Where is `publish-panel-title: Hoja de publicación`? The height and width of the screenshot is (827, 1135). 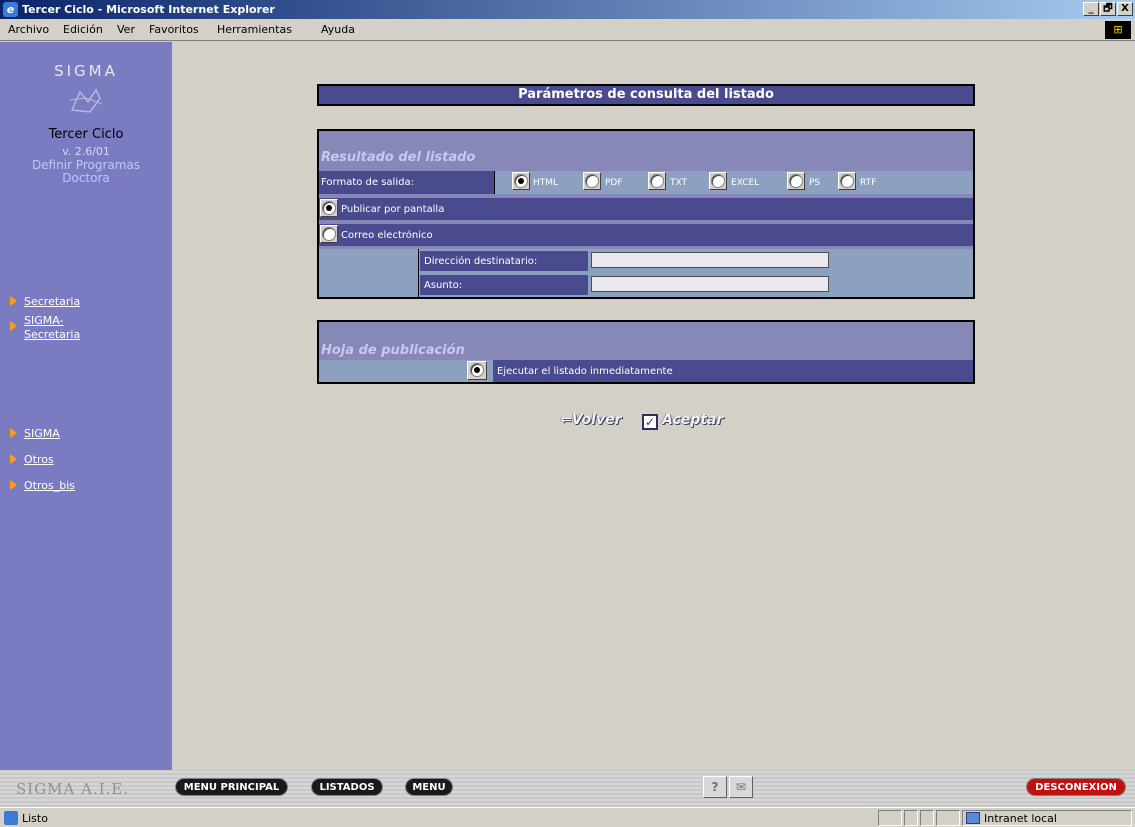
publish-panel-title: Hoja de publicación is located at coordinates (393, 350).